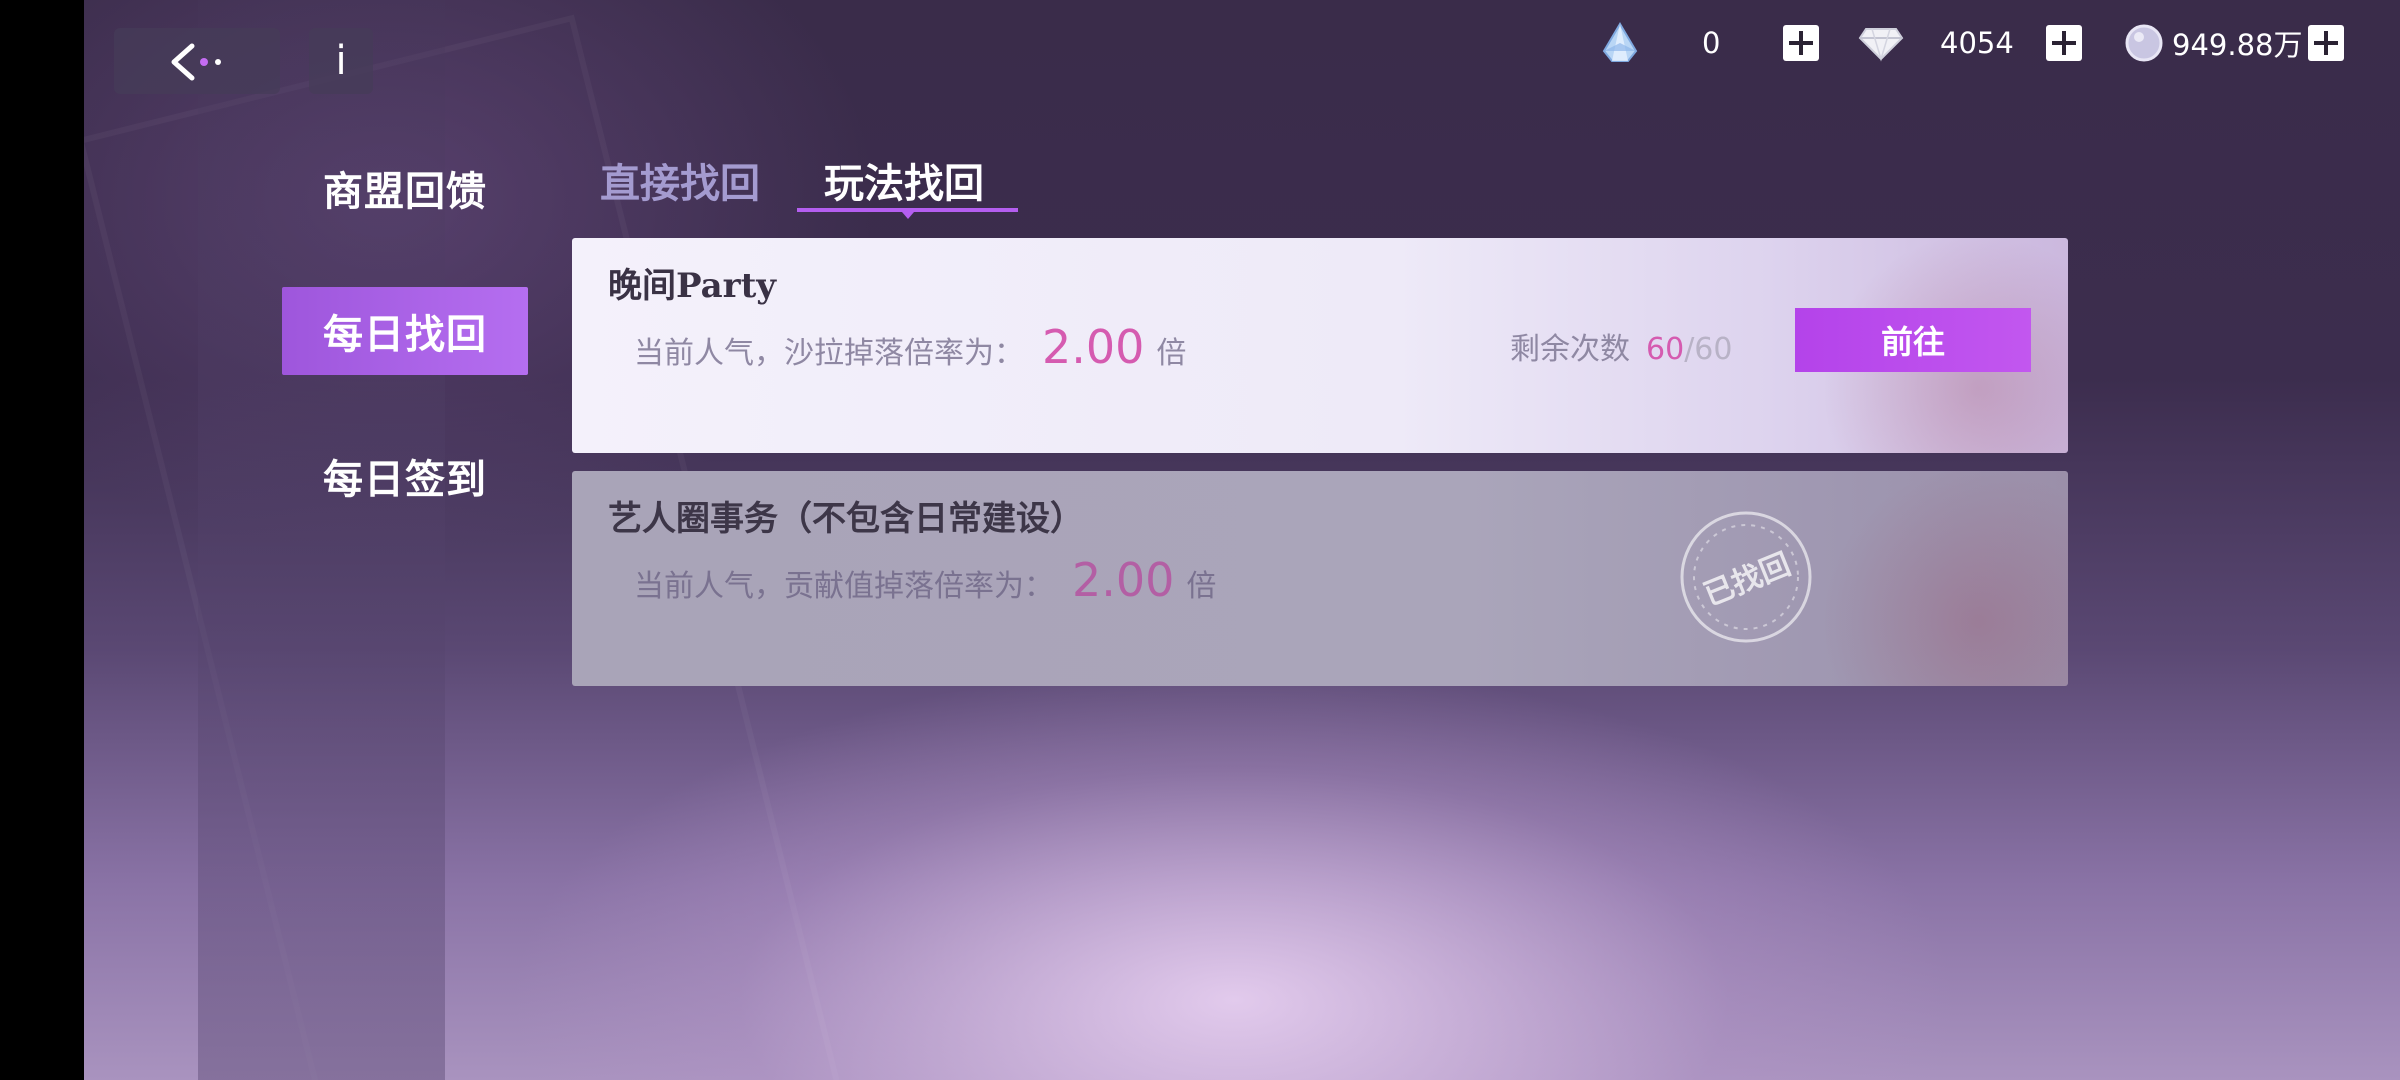 Image resolution: width=2400 pixels, height=1080 pixels. I want to click on remaining-value: 60, so click(1665, 349).